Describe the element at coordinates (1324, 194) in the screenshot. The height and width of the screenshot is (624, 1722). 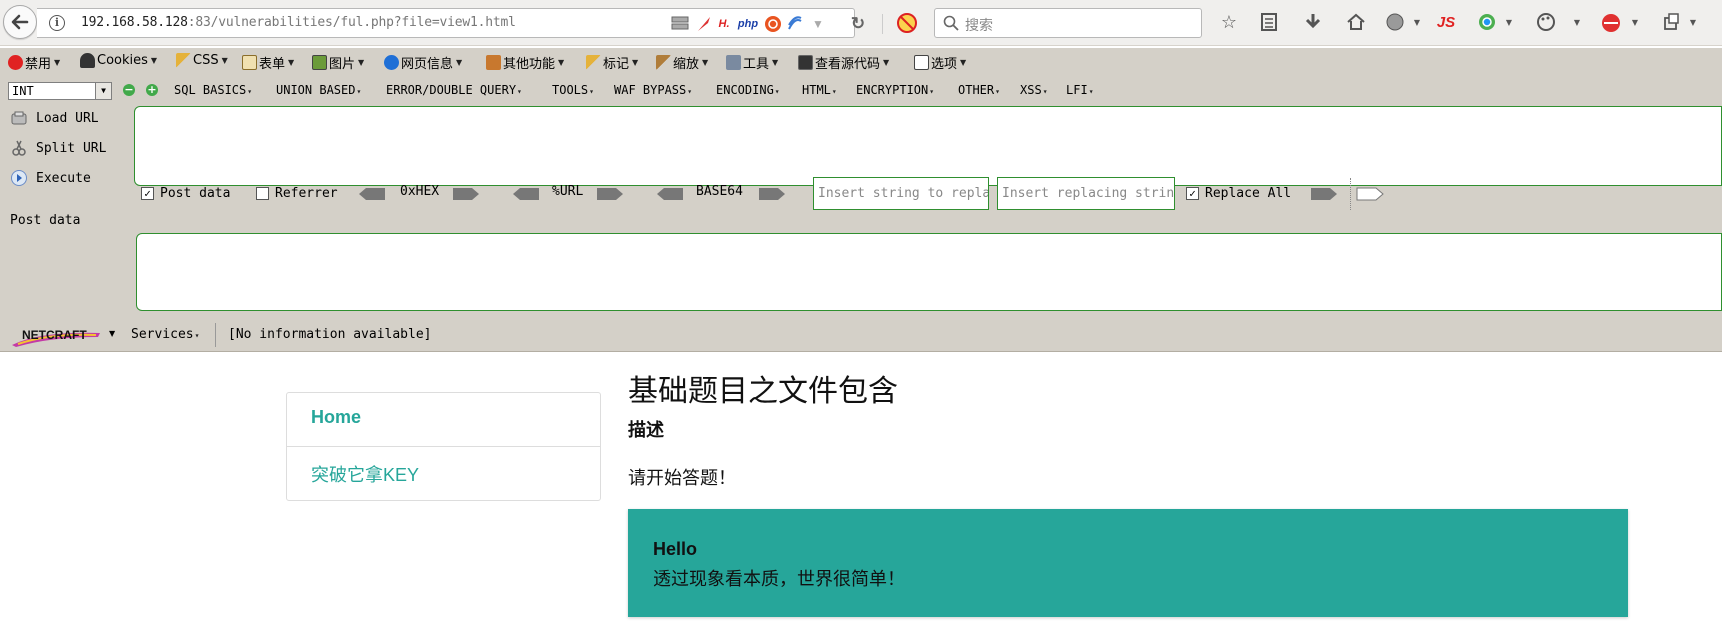
I see `replace-go-arrow-icon` at that location.